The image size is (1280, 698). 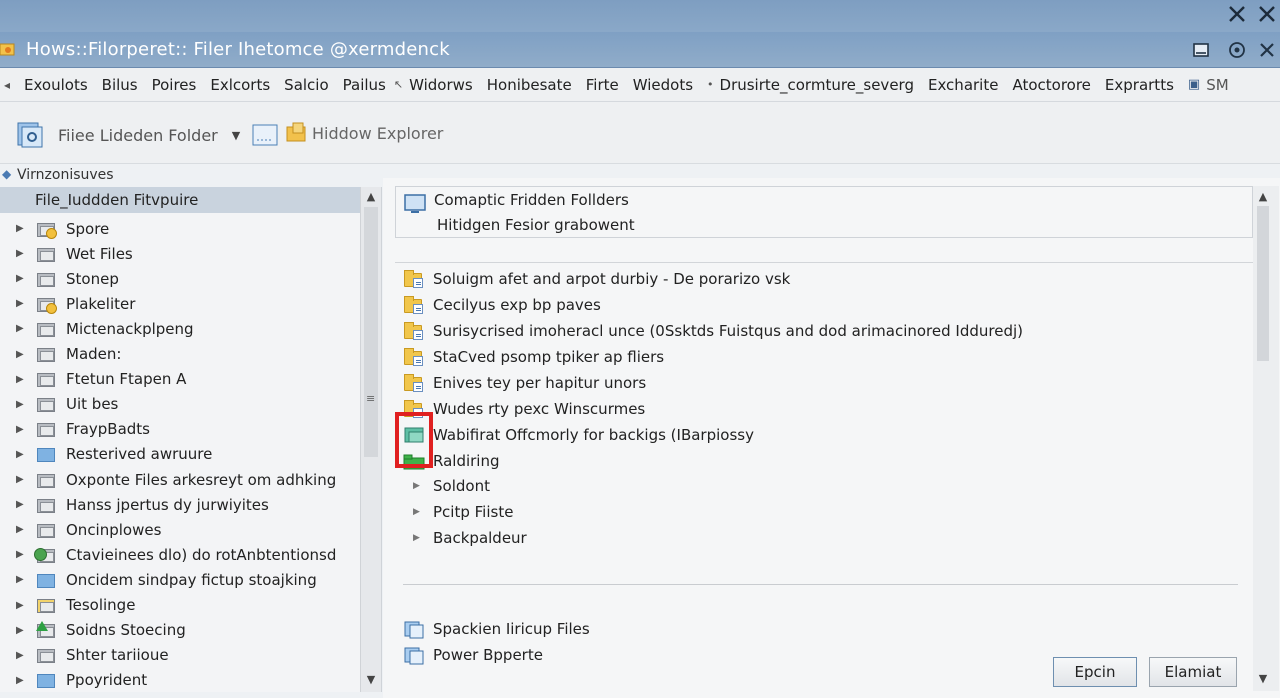 What do you see at coordinates (180, 200) in the screenshot?
I see `tree-selected-item: File_Iuddden Fitvpuire` at bounding box center [180, 200].